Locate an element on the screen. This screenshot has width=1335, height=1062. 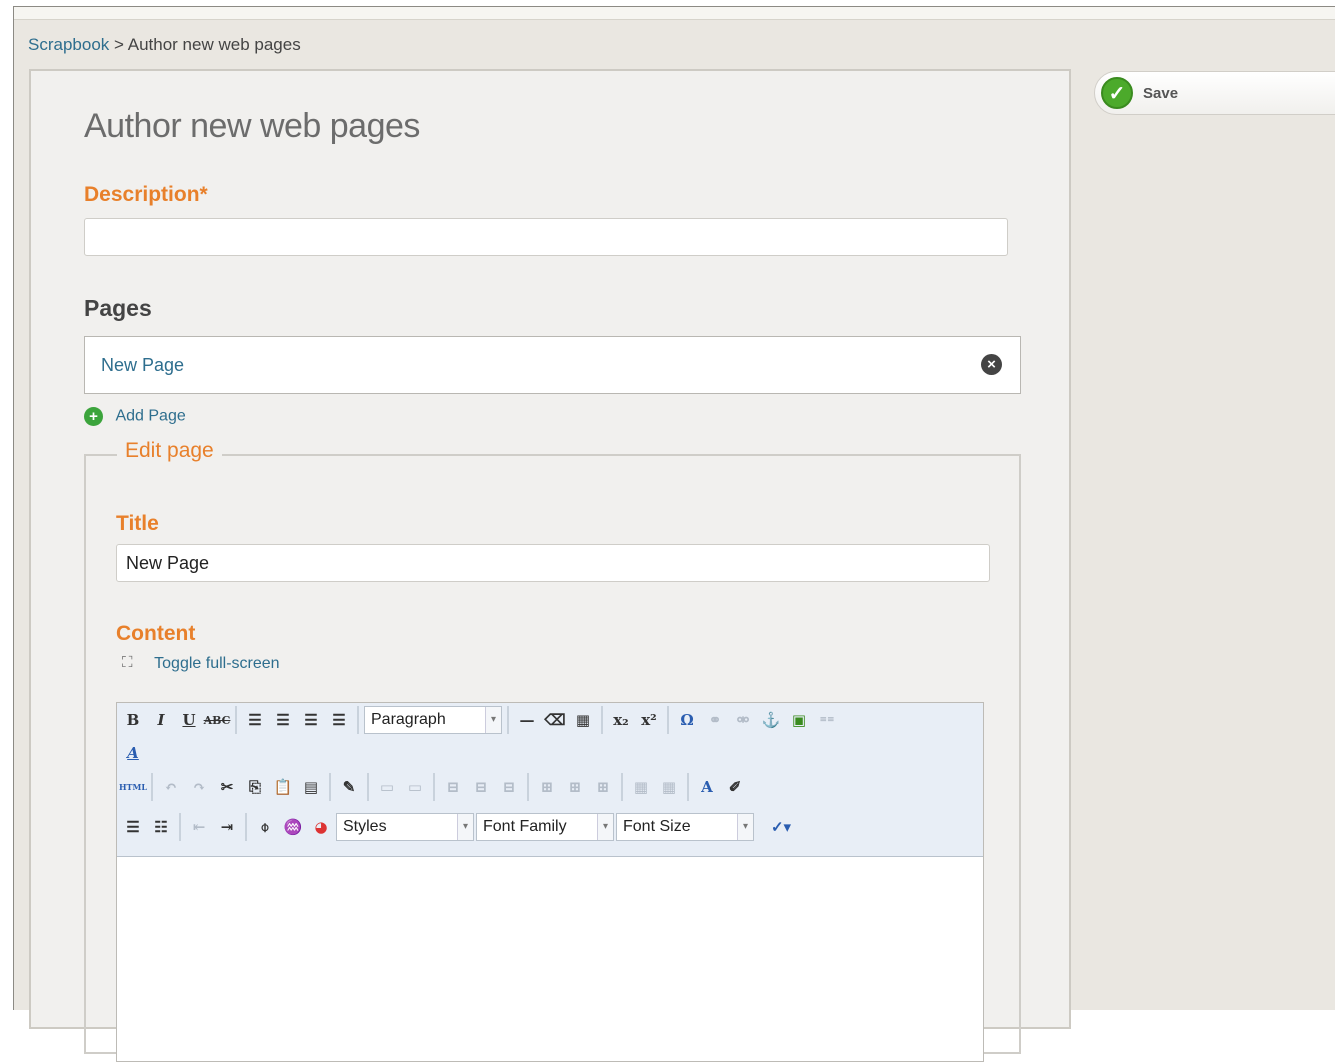
visual-aid-icon: ▦ is located at coordinates (583, 720).